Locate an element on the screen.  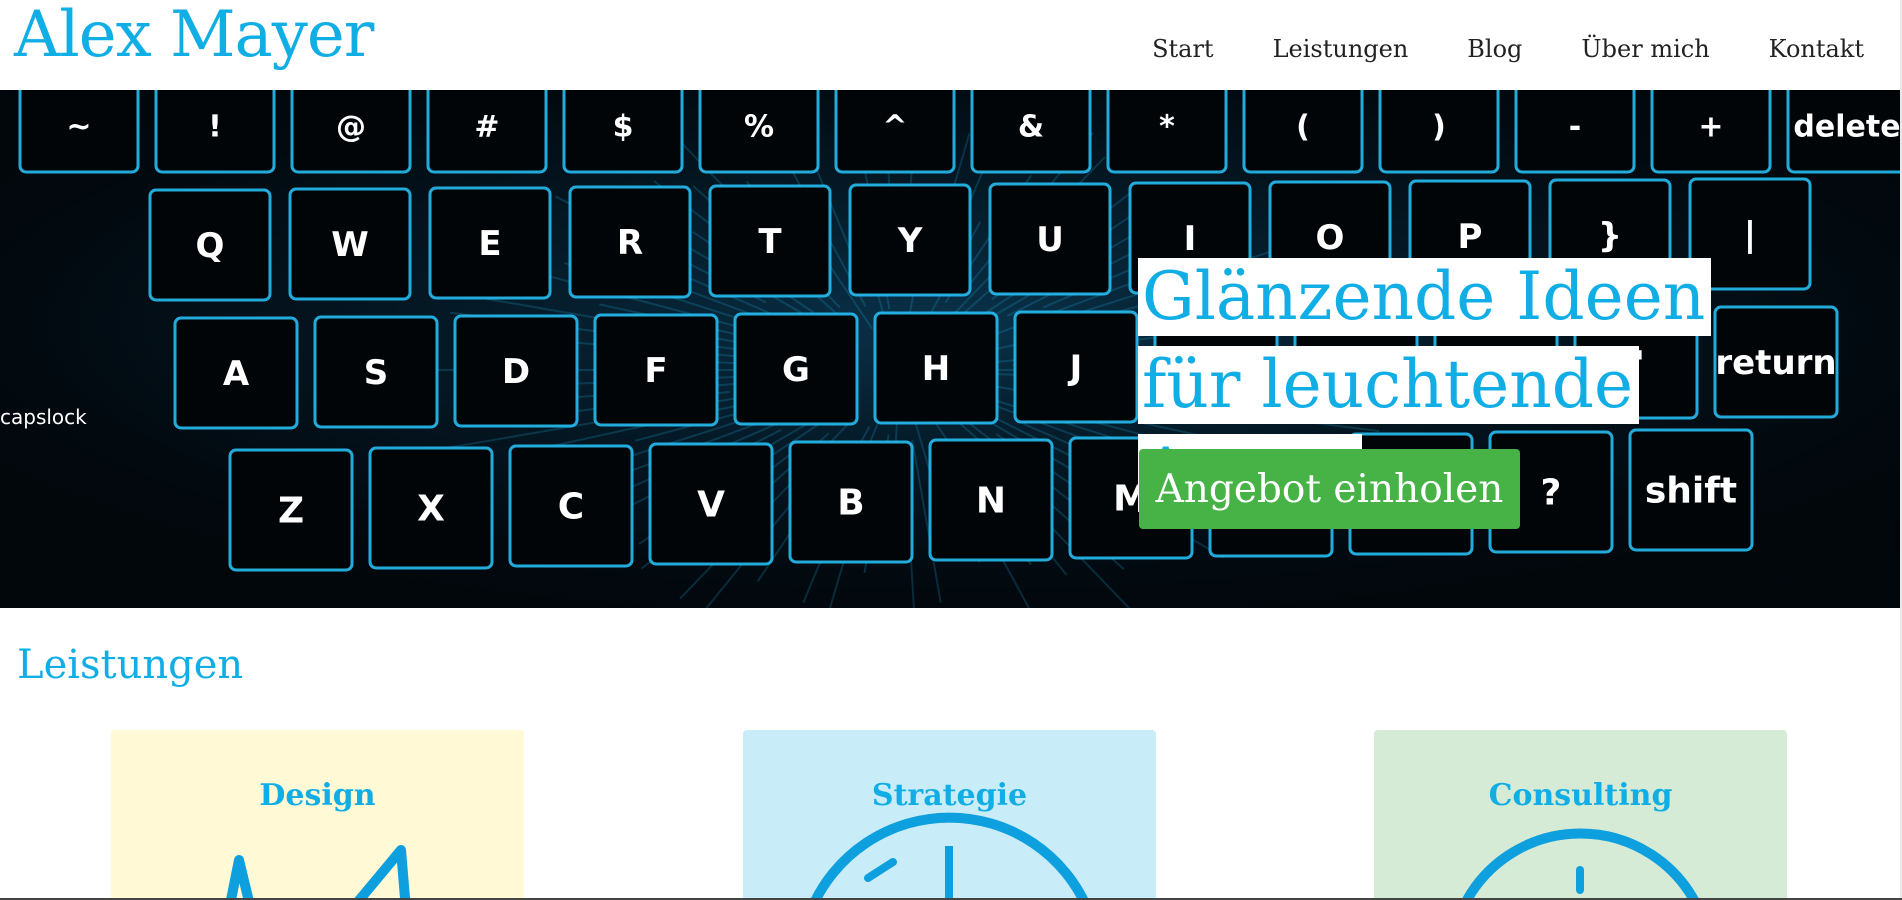
card-title-strategie: Strategie is located at coordinates (949, 795).